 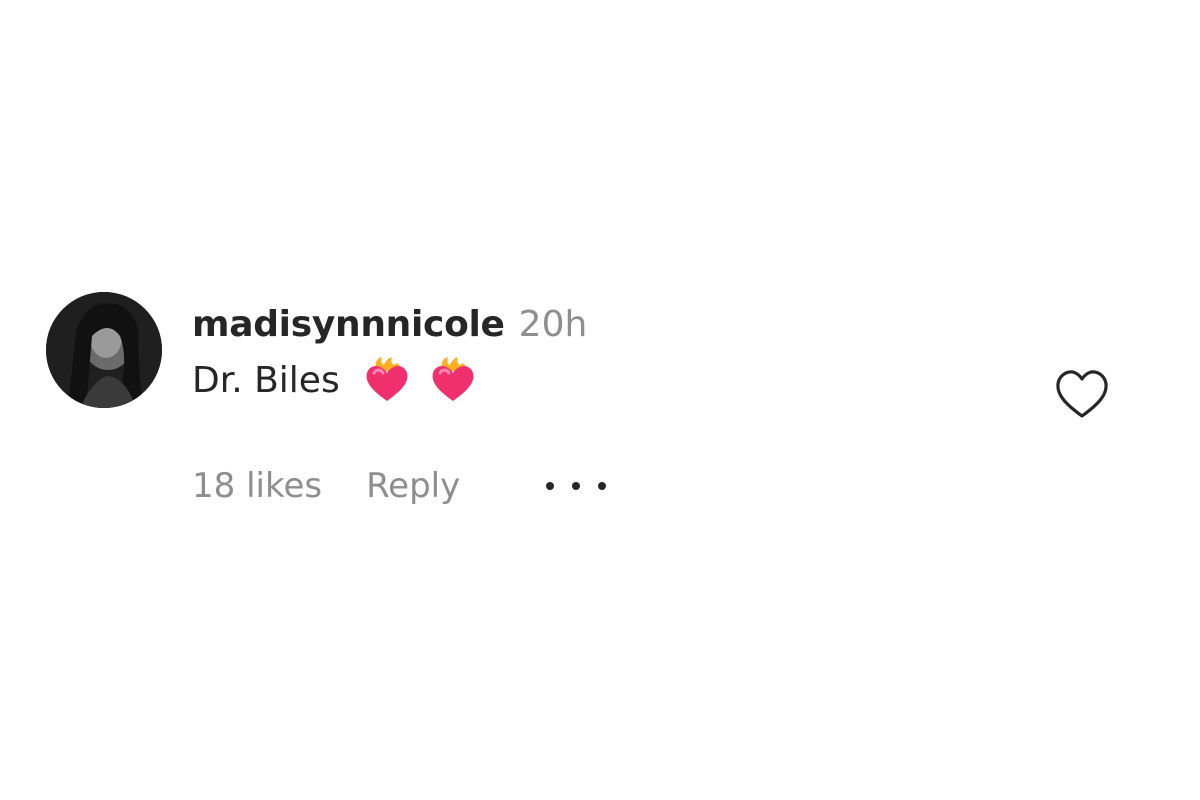 I want to click on reply-button: Reply, so click(x=413, y=486).